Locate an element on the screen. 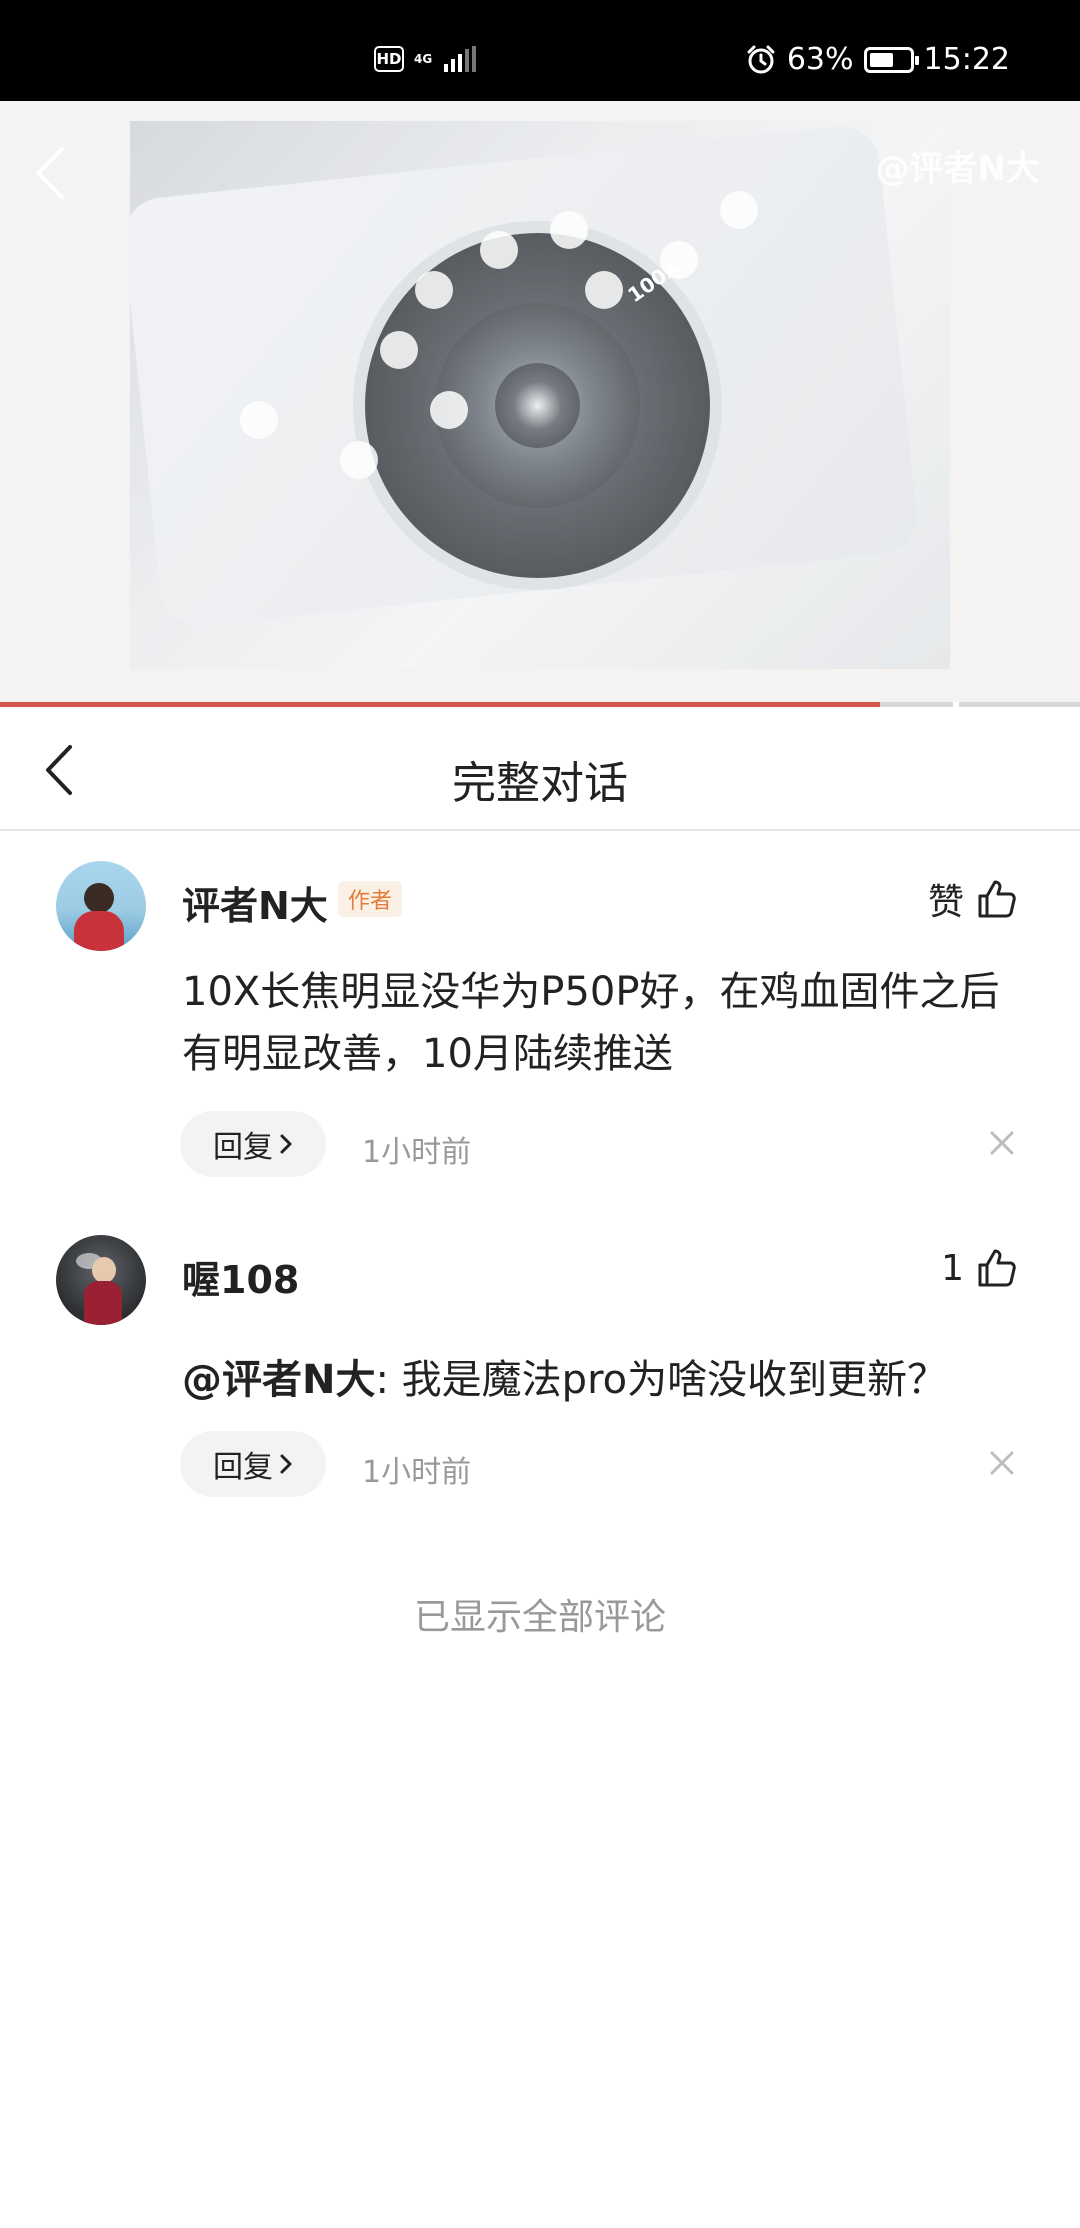  author-badge: 作者 is located at coordinates (370, 899).